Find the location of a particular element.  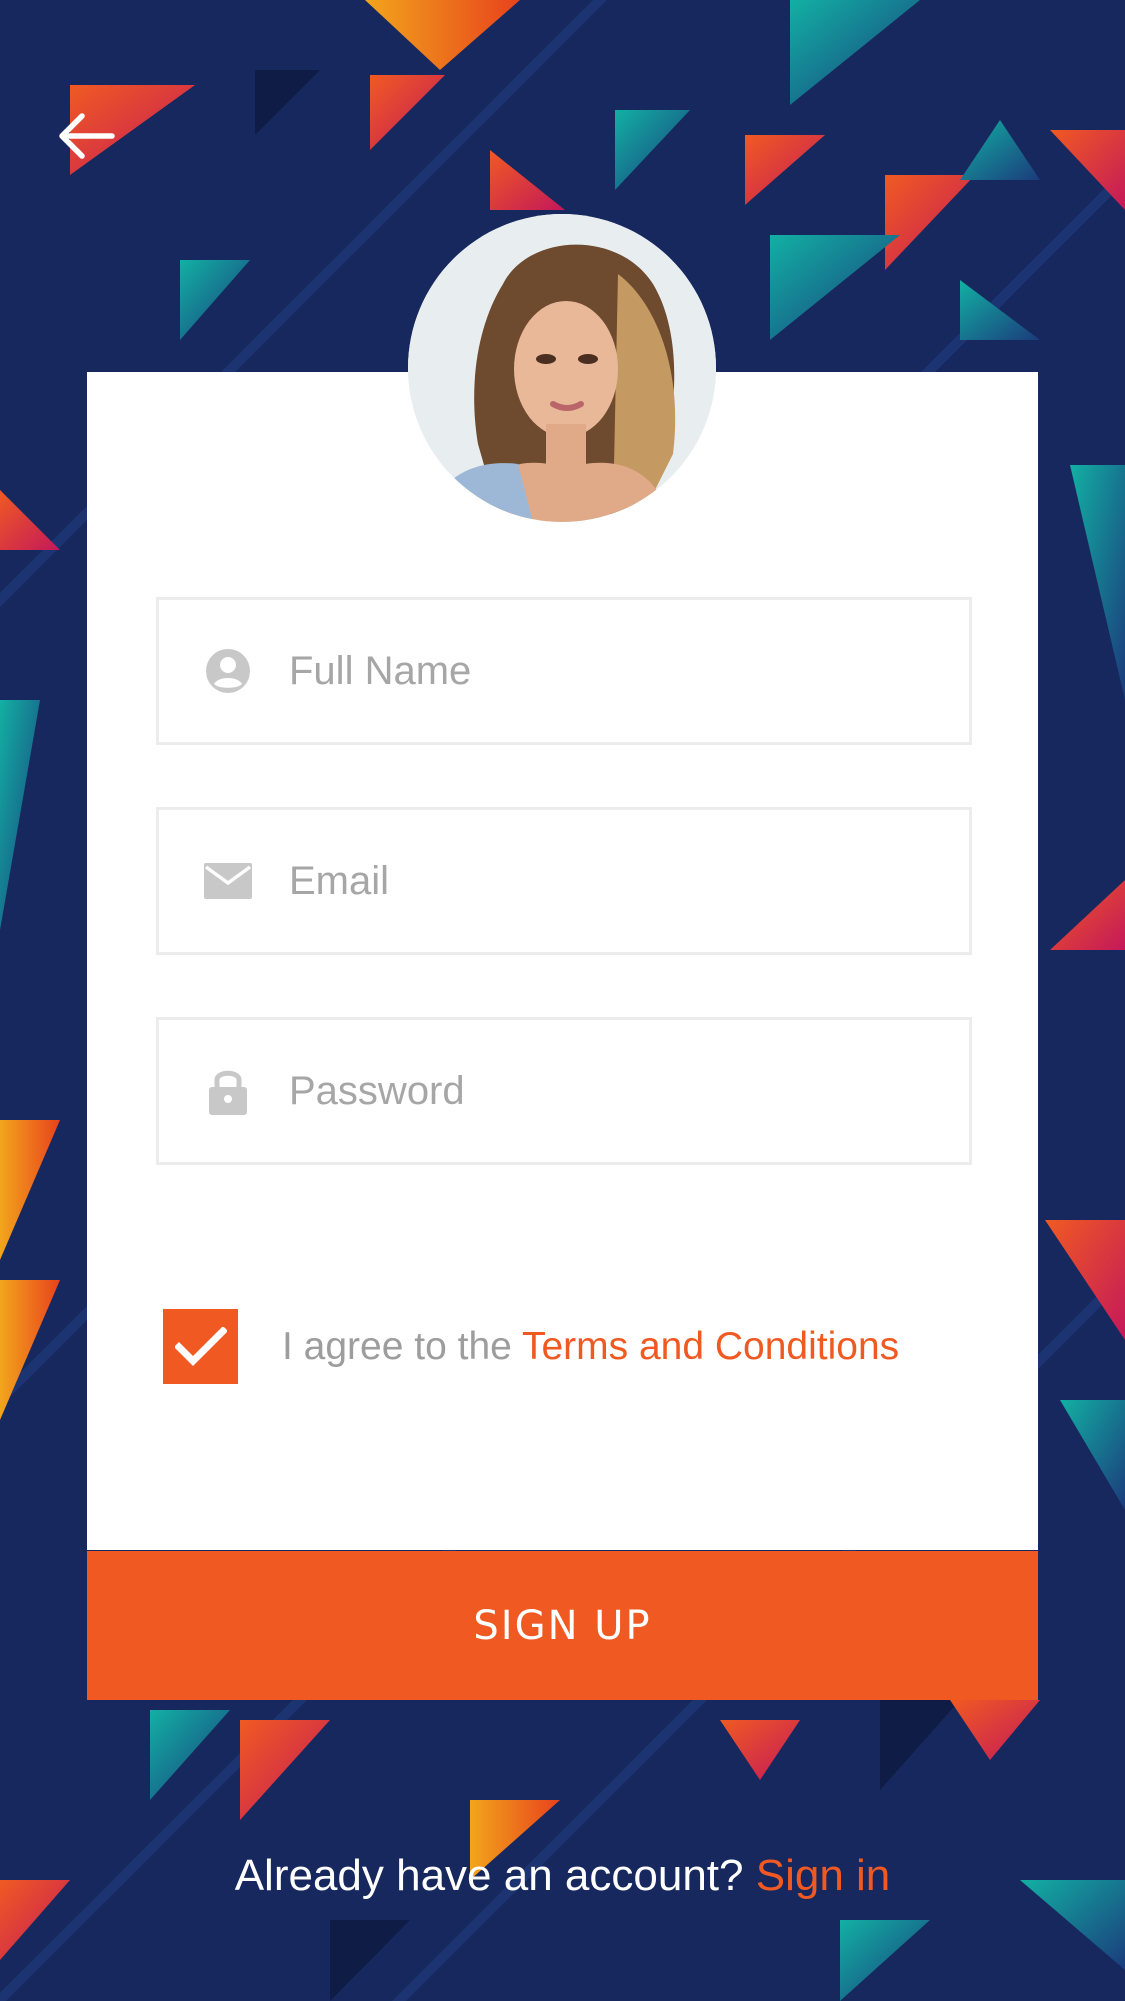

signin-link: Sign in is located at coordinates (823, 1875).